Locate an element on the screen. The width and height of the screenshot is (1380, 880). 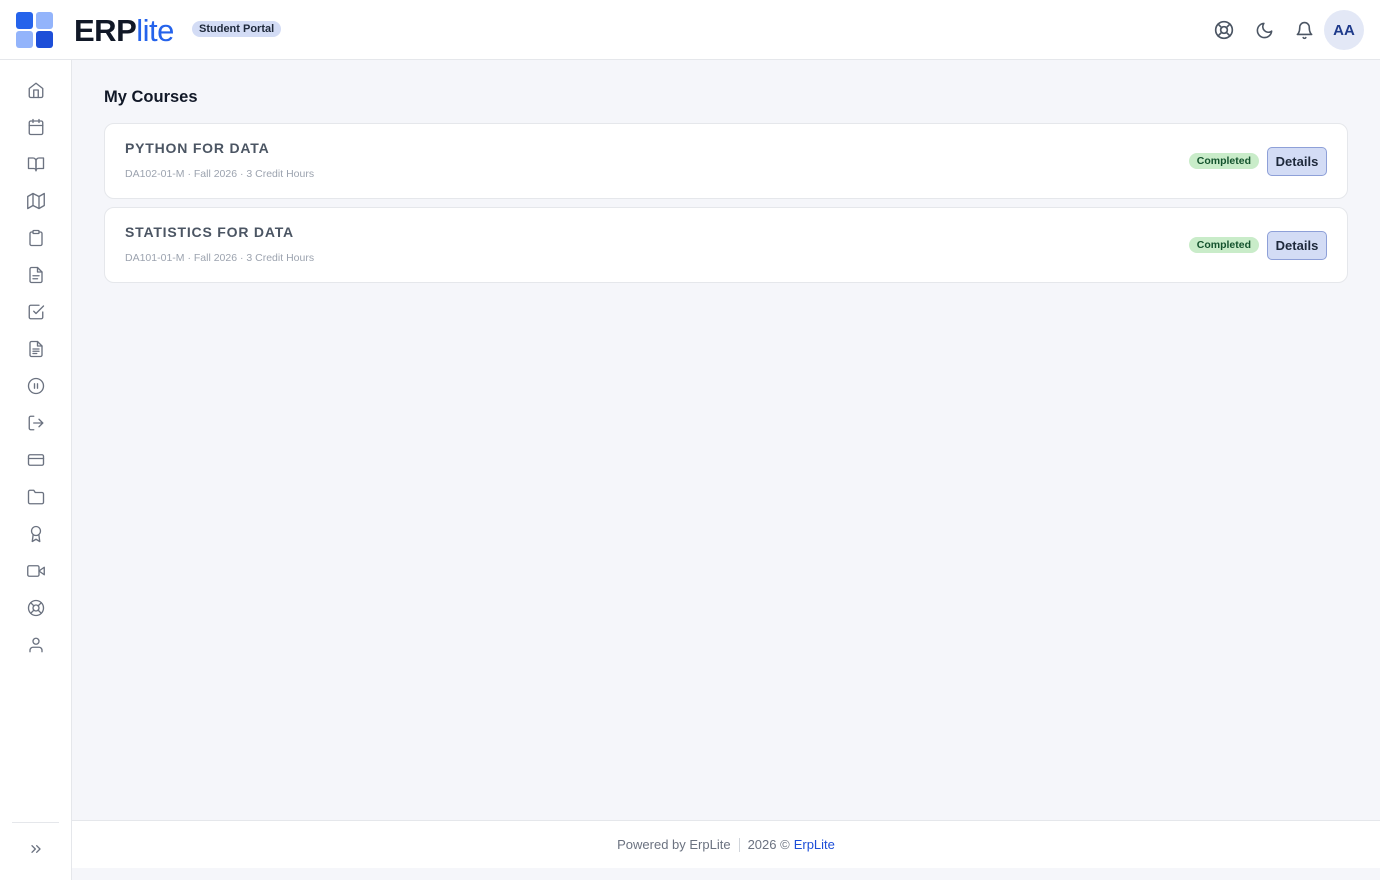
app-logo-icon is located at coordinates (34, 30).